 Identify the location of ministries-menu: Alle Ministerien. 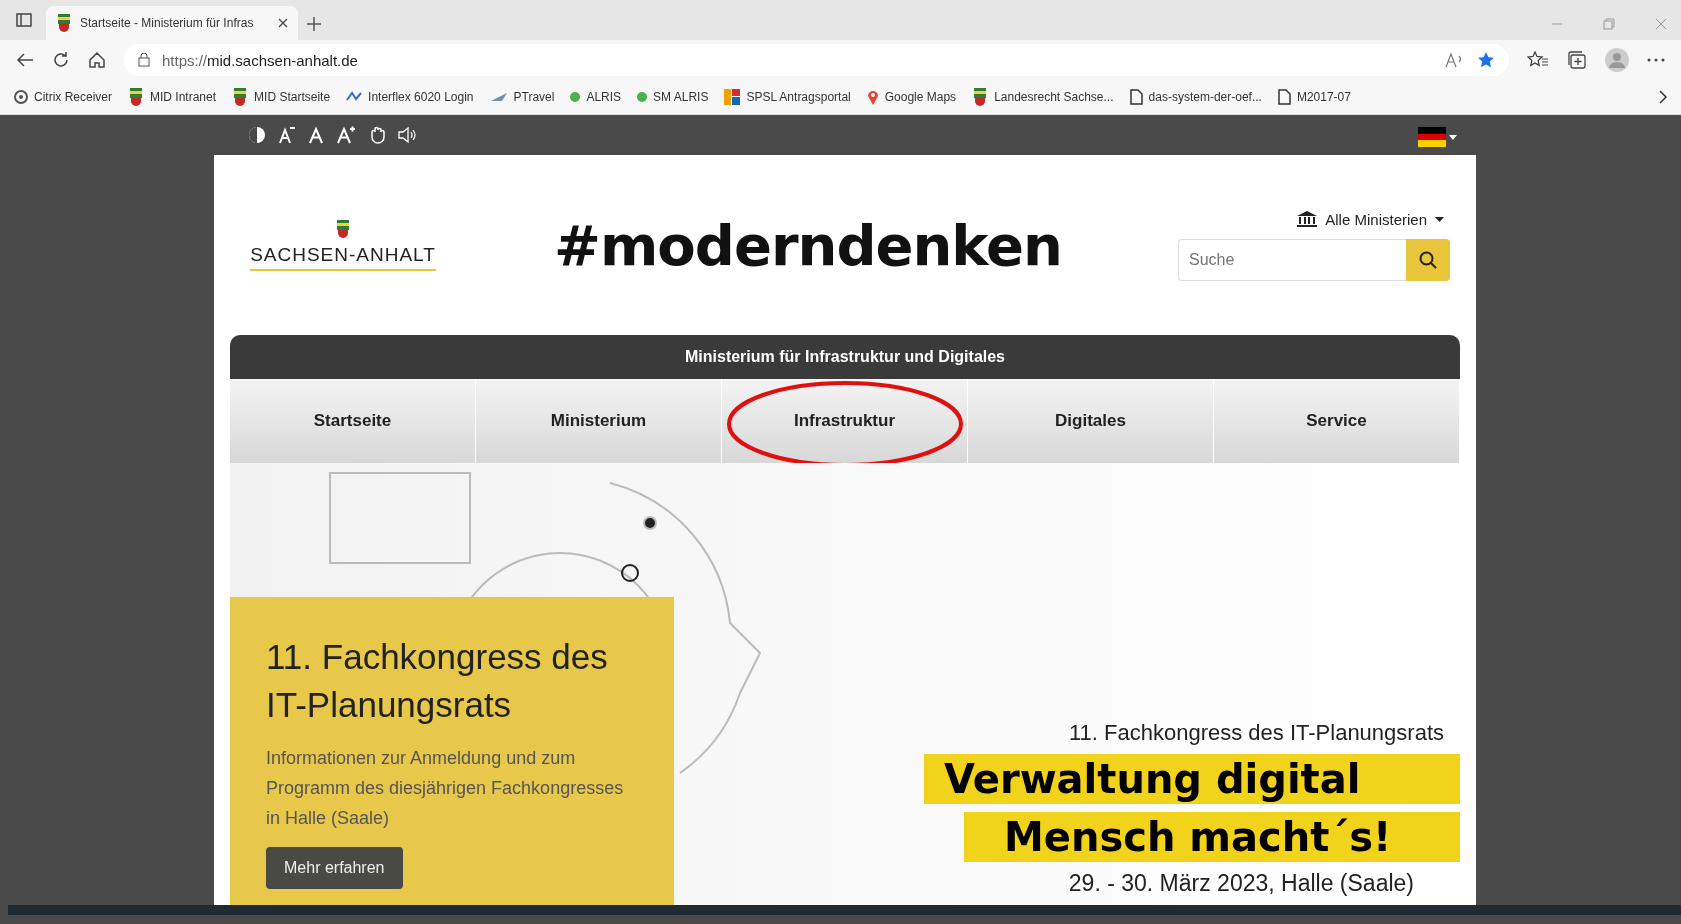
(1370, 219).